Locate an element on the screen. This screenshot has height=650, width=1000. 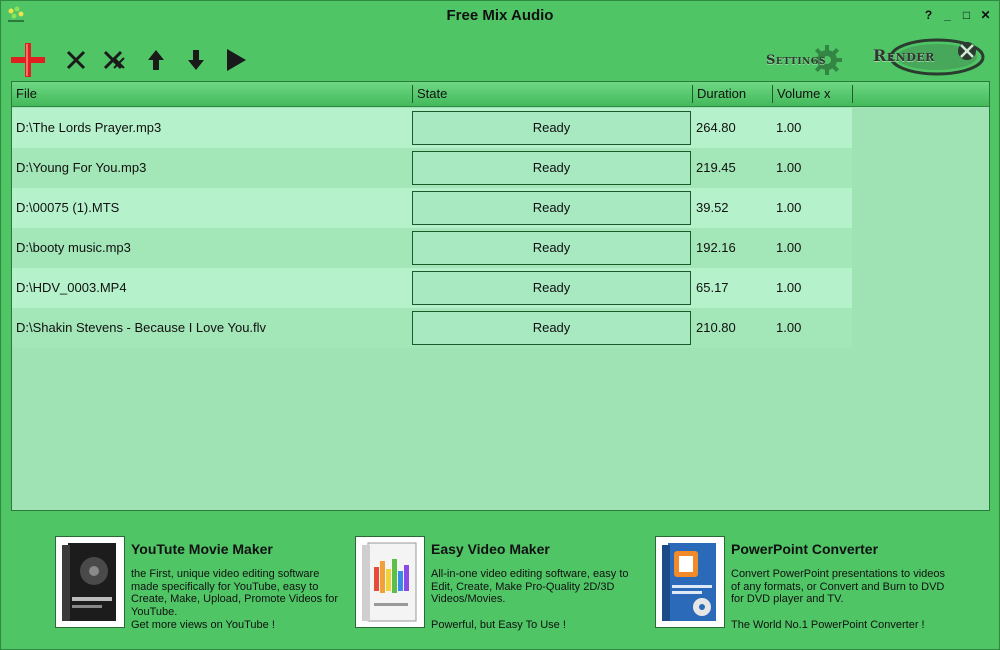
move-up-button is located at coordinates (156, 60).